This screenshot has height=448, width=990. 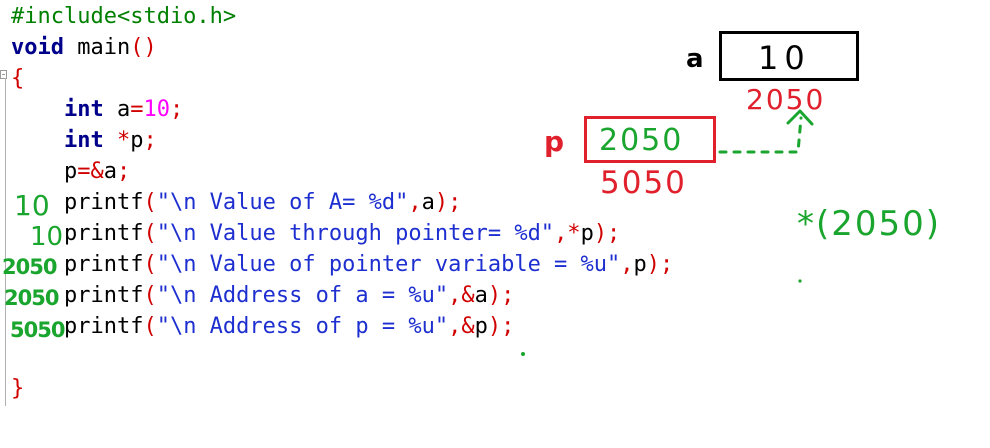 What do you see at coordinates (661, 317) in the screenshot?
I see `pen-dots` at bounding box center [661, 317].